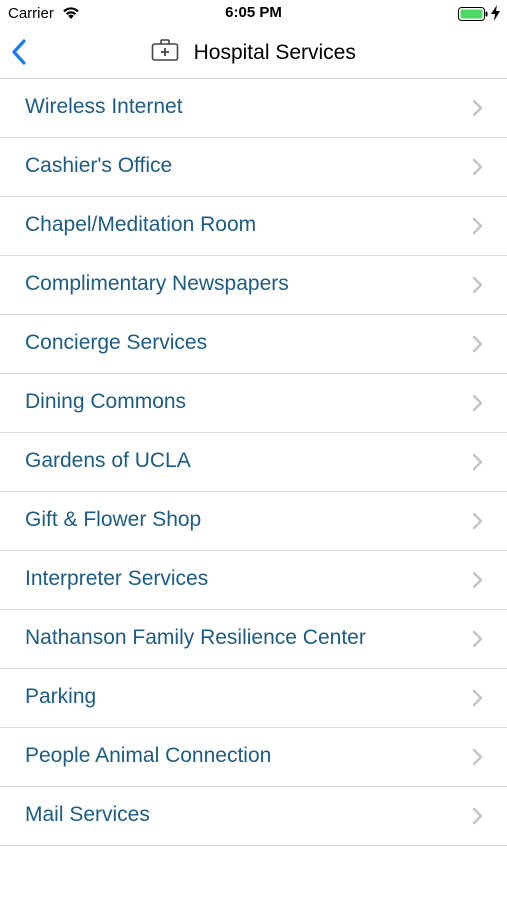  I want to click on list-item-label: Nathanson Family Resilience Center, so click(195, 637).